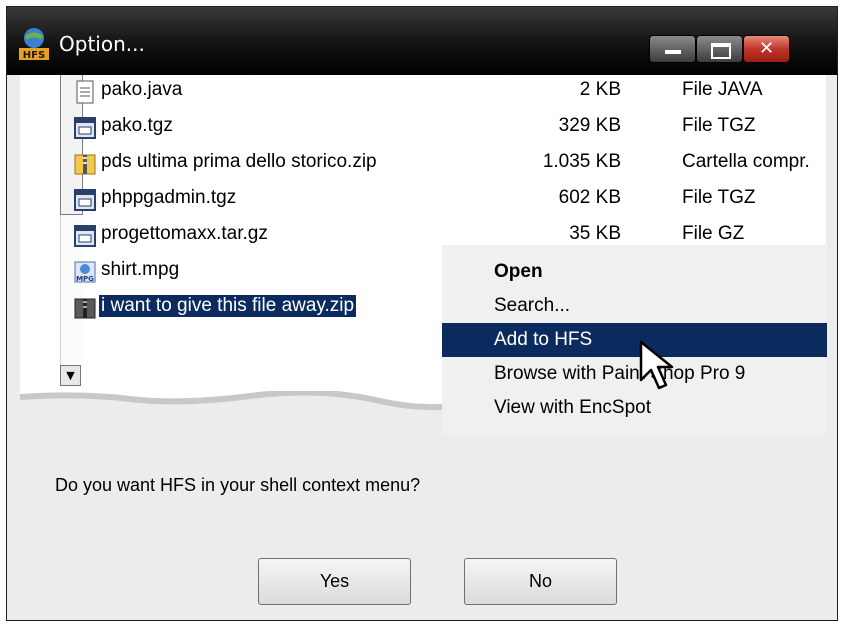 The image size is (844, 627). What do you see at coordinates (34, 44) in the screenshot?
I see `hfs-app-icon: HFS` at bounding box center [34, 44].